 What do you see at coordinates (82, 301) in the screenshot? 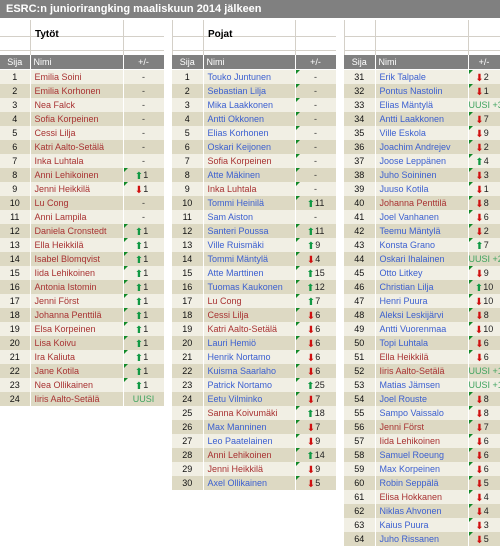
I see `table-row: 17Jenni Först⬆ 1` at bounding box center [82, 301].